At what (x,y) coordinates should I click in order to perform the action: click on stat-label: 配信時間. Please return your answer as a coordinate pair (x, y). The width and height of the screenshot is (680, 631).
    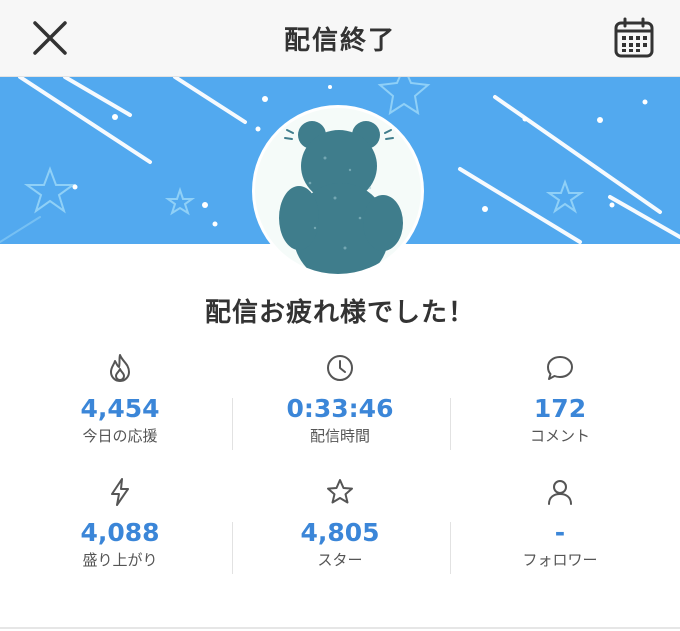
    Looking at the image, I should click on (339, 436).